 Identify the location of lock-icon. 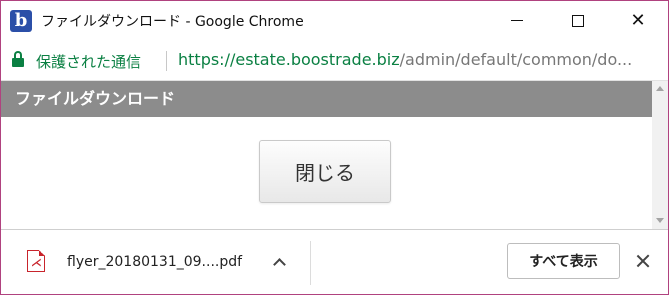
(18, 59).